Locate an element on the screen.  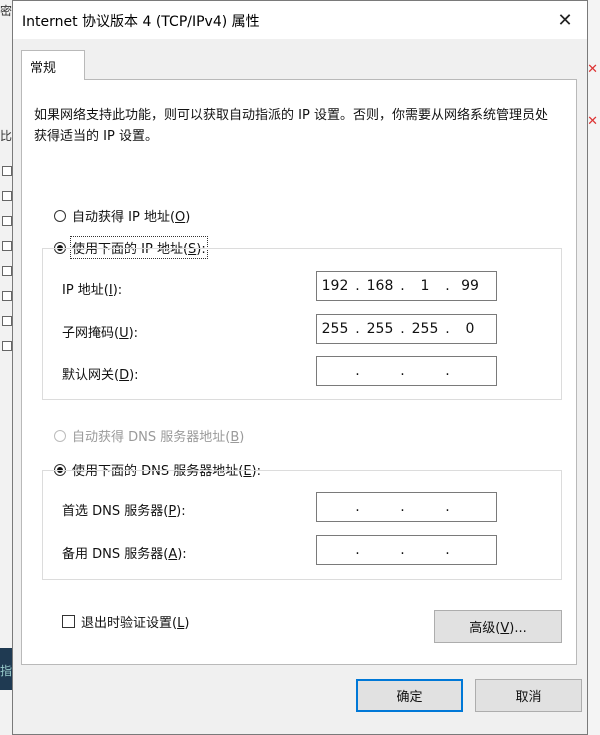
background-text: 比 is located at coordinates (6, 136).